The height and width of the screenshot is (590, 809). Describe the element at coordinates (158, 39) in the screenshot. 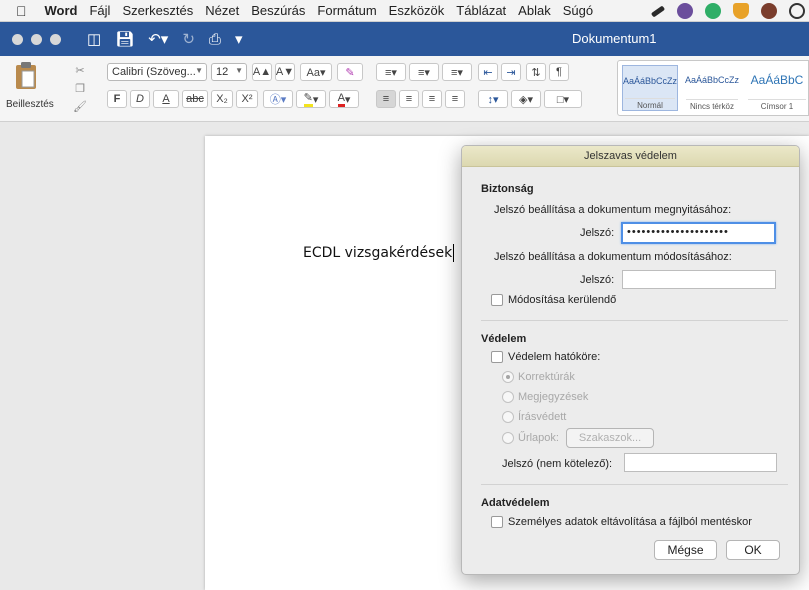

I see `undo-icon: ↶▾` at that location.